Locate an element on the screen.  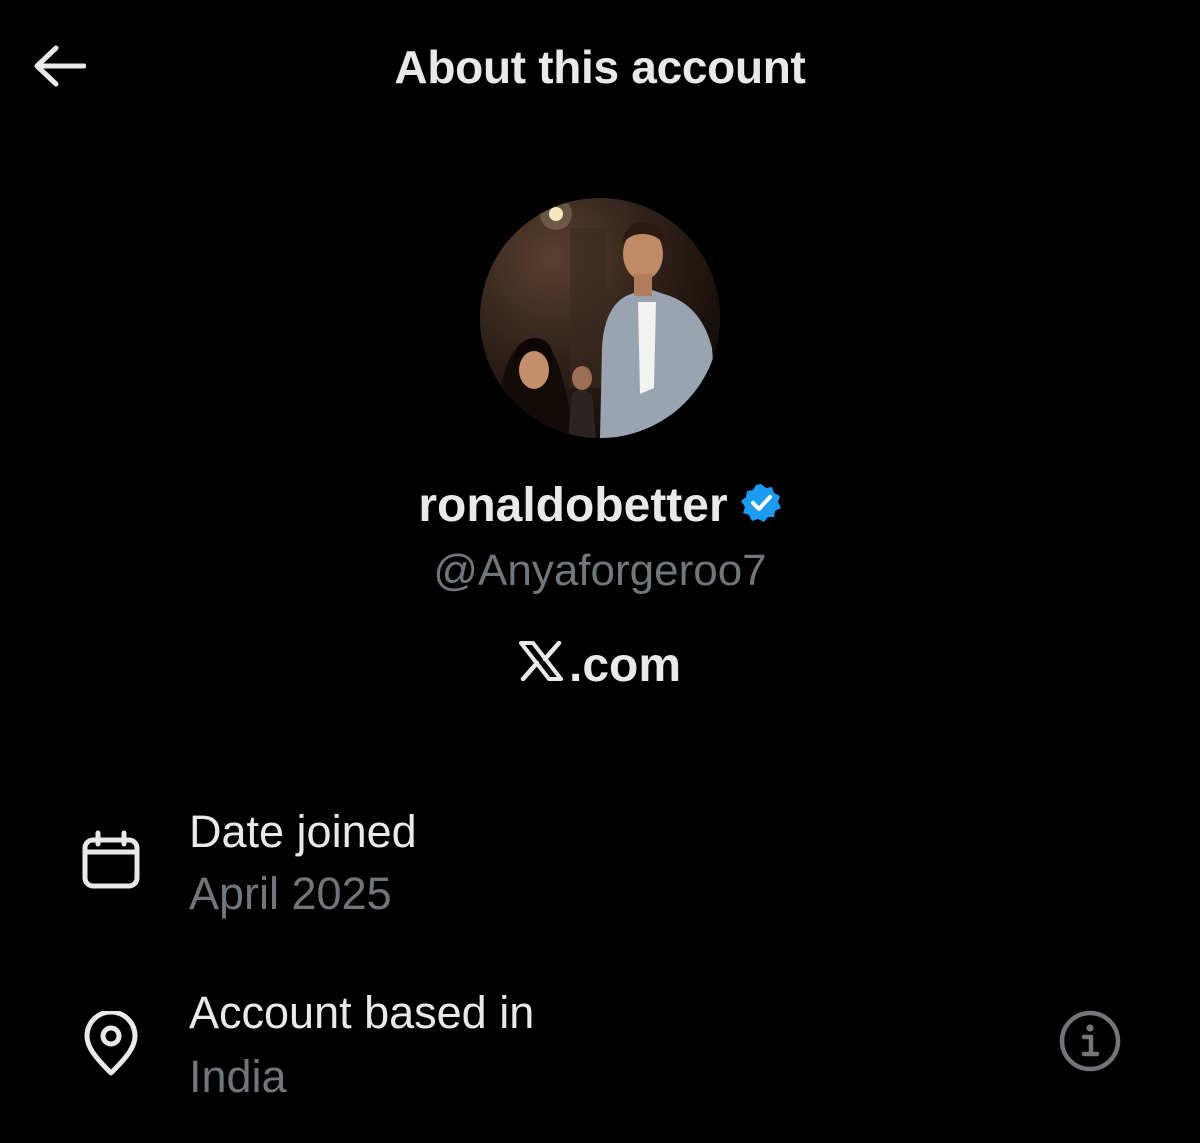
x-logo-icon is located at coordinates (540, 665).